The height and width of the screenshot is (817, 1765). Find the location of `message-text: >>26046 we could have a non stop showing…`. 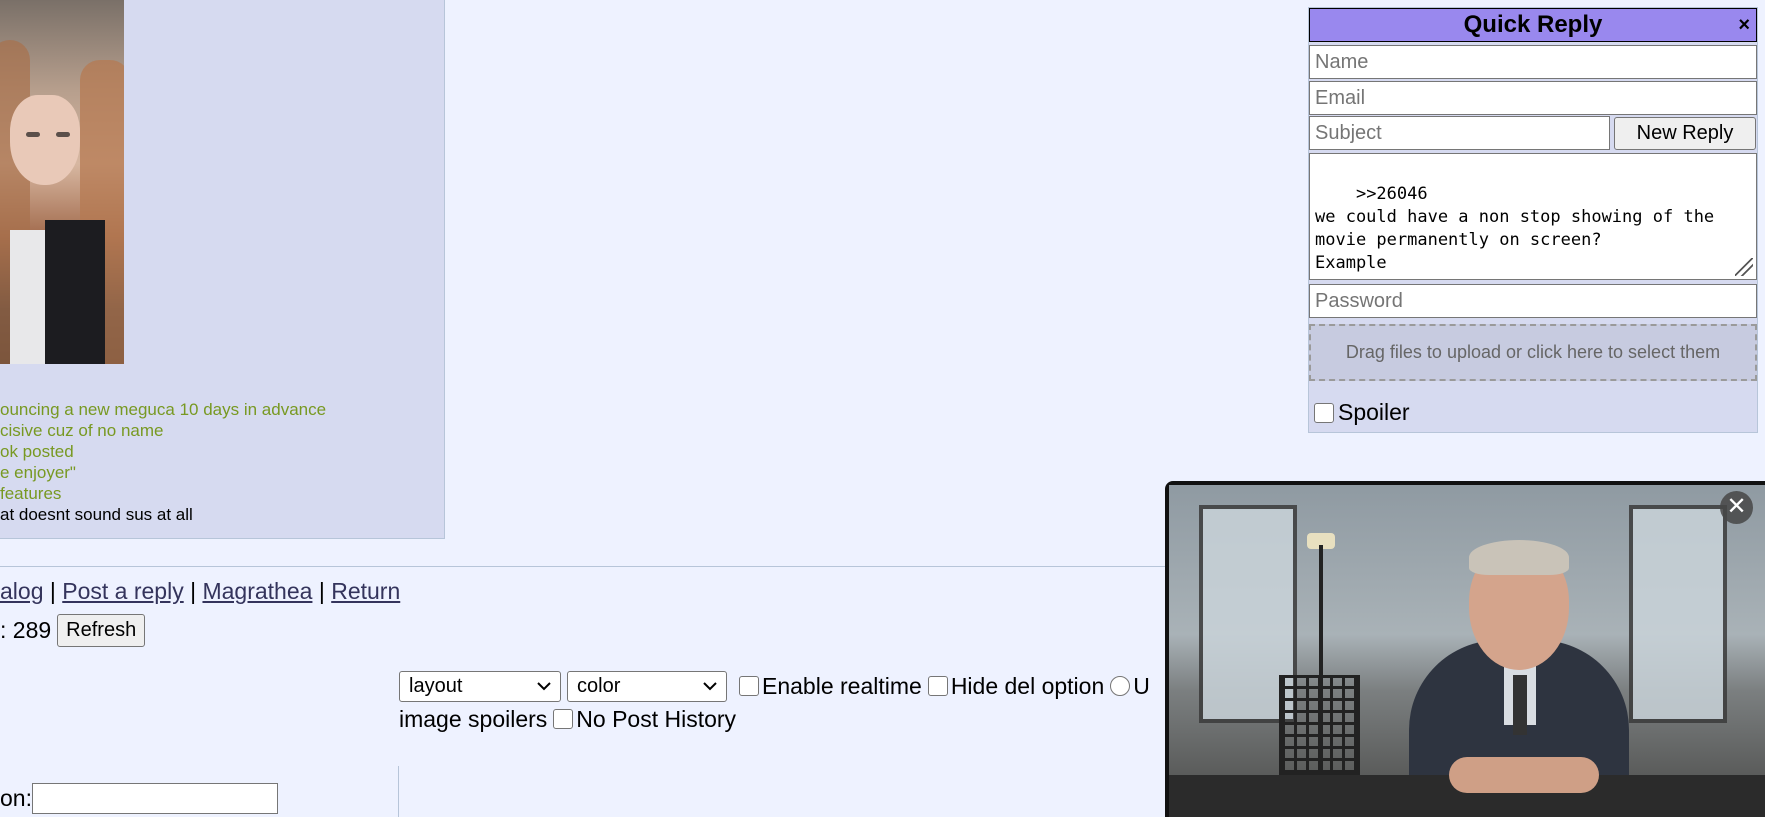

message-text: >>26046 we could have a non stop showing… is located at coordinates (1515, 228).